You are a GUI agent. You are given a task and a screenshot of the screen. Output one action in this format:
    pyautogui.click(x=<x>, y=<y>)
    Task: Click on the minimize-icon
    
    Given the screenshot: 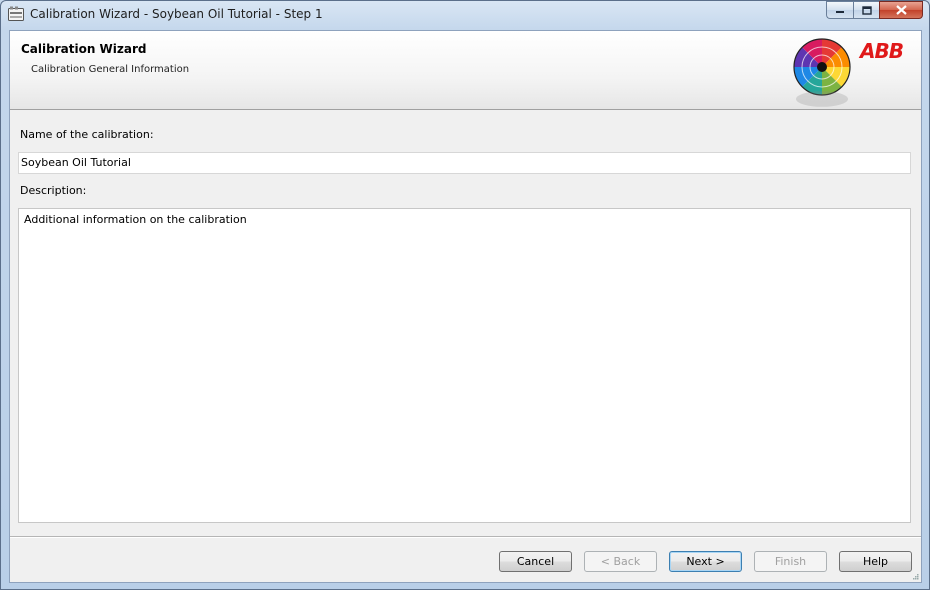 What is the action you would take?
    pyautogui.click(x=840, y=12)
    